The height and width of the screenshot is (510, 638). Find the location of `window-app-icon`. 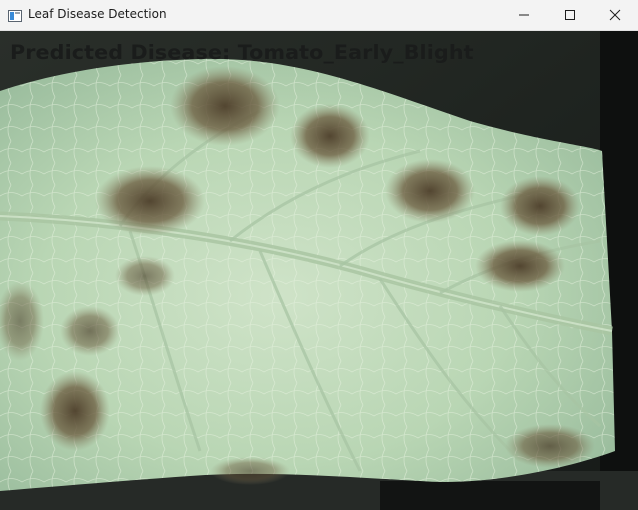

window-app-icon is located at coordinates (15, 15).